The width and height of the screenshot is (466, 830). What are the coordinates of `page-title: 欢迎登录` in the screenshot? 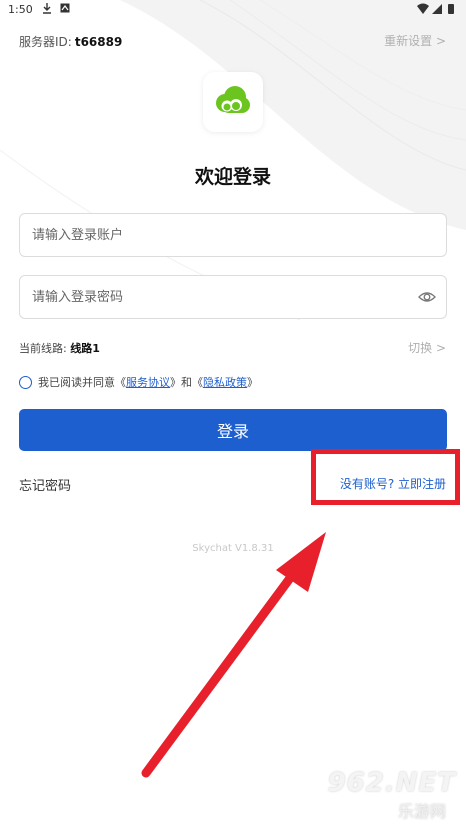 It's located at (232, 177).